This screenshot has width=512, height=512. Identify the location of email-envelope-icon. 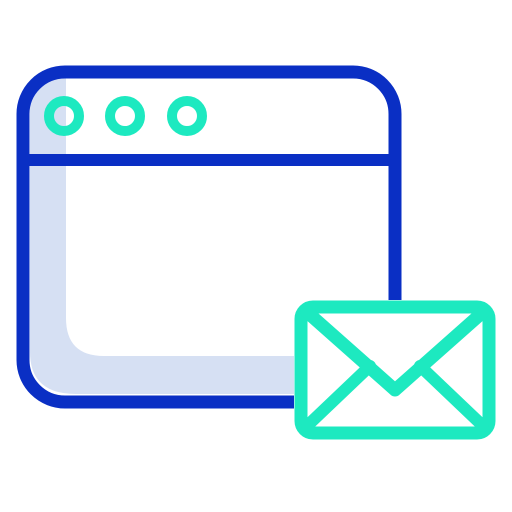
(395, 370).